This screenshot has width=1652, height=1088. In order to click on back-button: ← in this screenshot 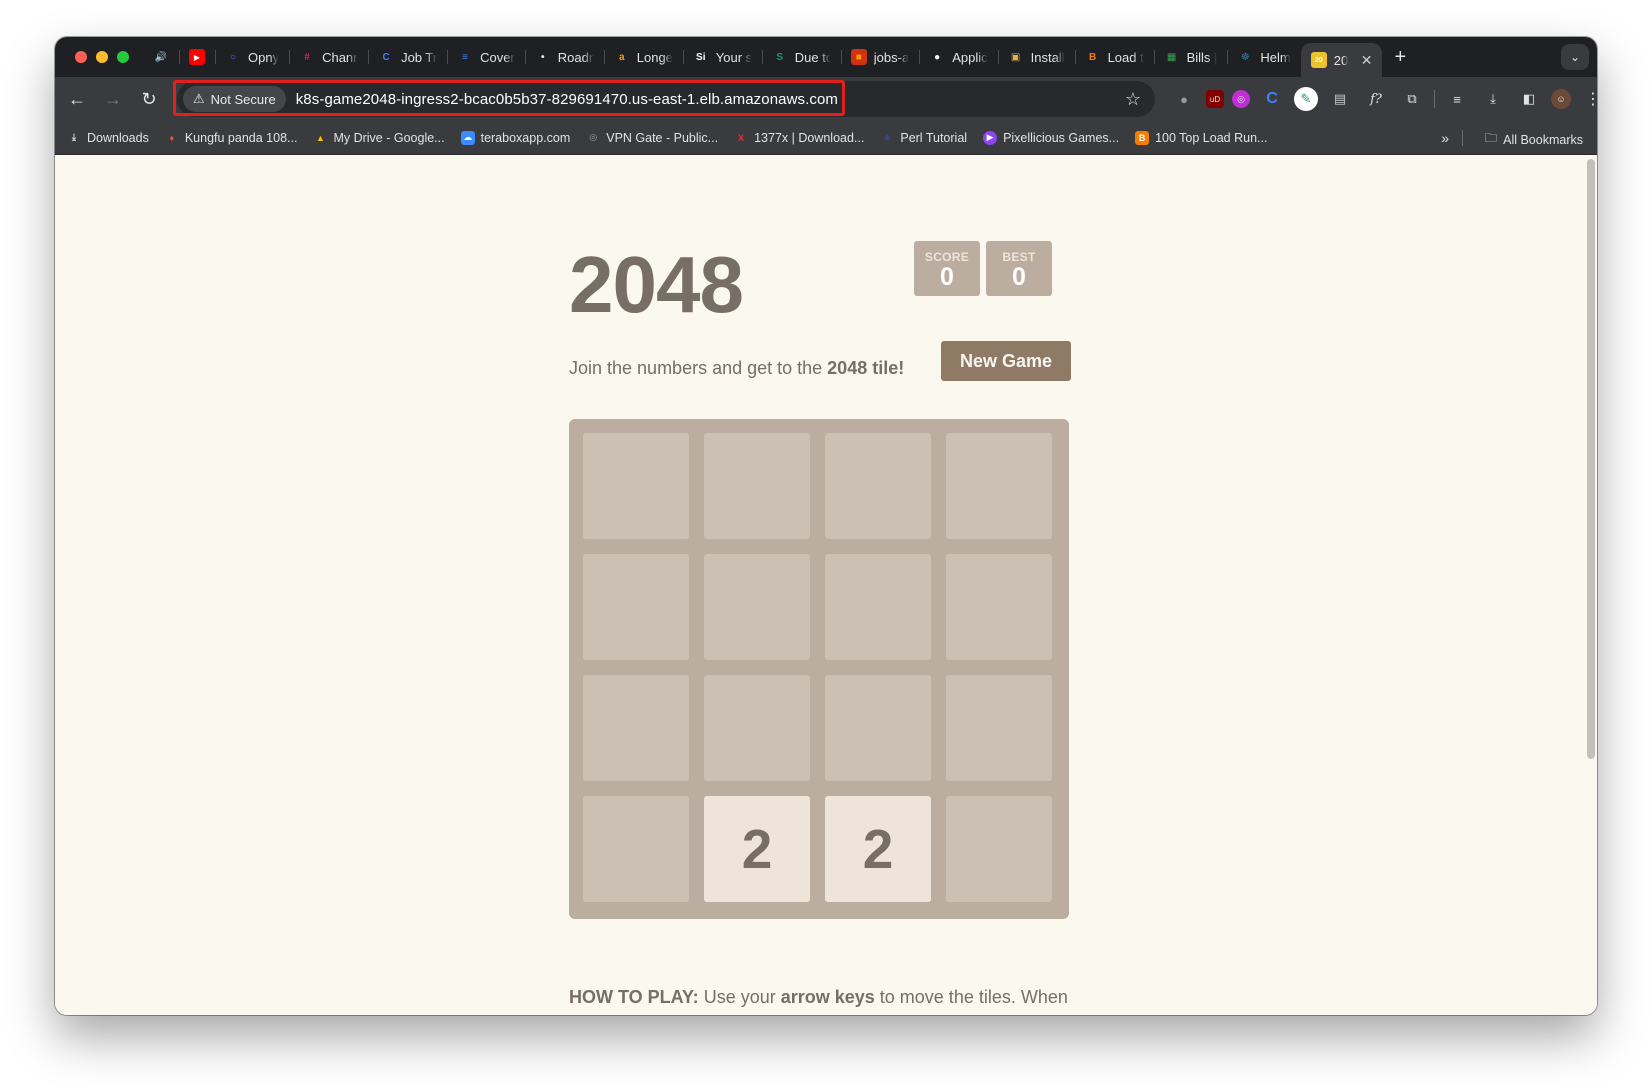, I will do `click(77, 99)`.